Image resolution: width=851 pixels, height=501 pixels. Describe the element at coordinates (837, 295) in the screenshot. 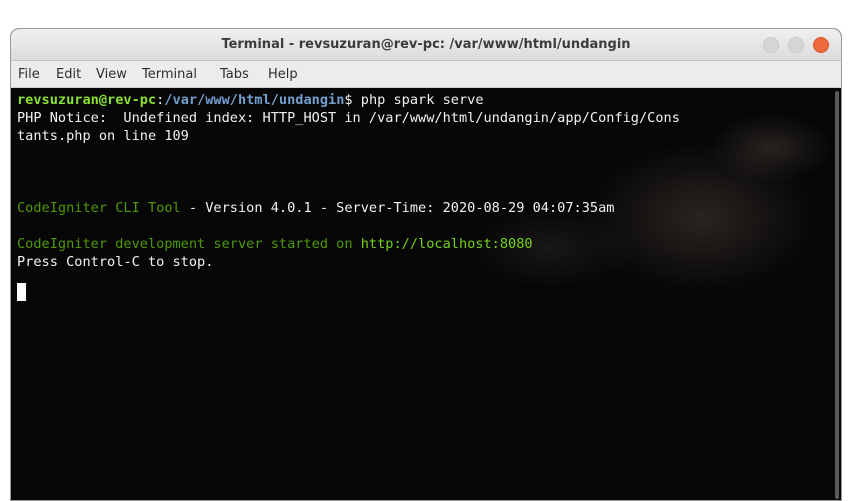

I see `terminal-scrollbar` at that location.